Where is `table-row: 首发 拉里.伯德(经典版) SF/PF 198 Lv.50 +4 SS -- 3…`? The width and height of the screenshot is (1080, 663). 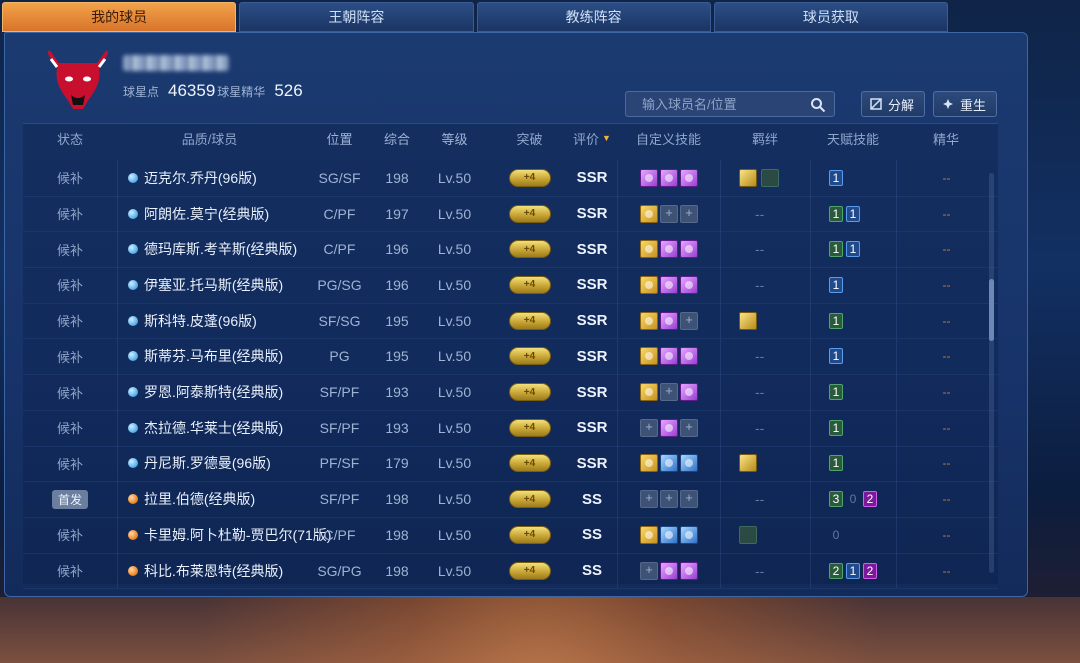
table-row: 首发 拉里.伯德(经典版) SF/PF 198 Lv.50 +4 SS -- 3… is located at coordinates (510, 499).